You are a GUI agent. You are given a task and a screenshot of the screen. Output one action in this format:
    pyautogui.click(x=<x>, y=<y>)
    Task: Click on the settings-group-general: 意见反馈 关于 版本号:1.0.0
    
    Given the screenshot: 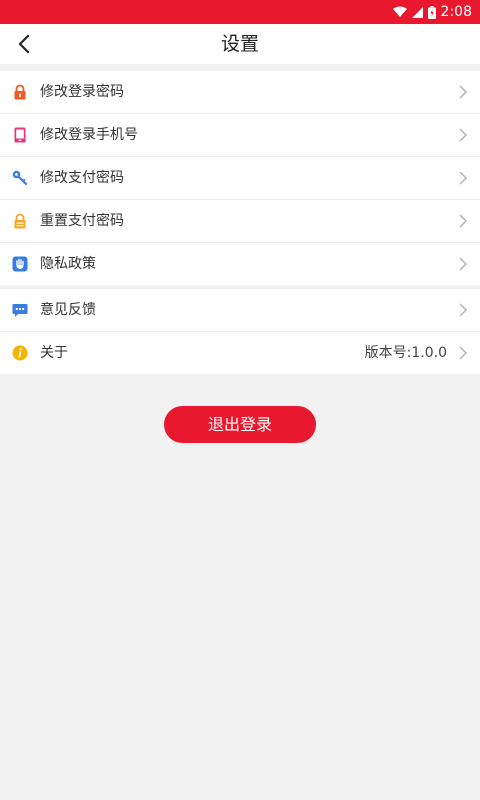 What is the action you would take?
    pyautogui.click(x=240, y=331)
    